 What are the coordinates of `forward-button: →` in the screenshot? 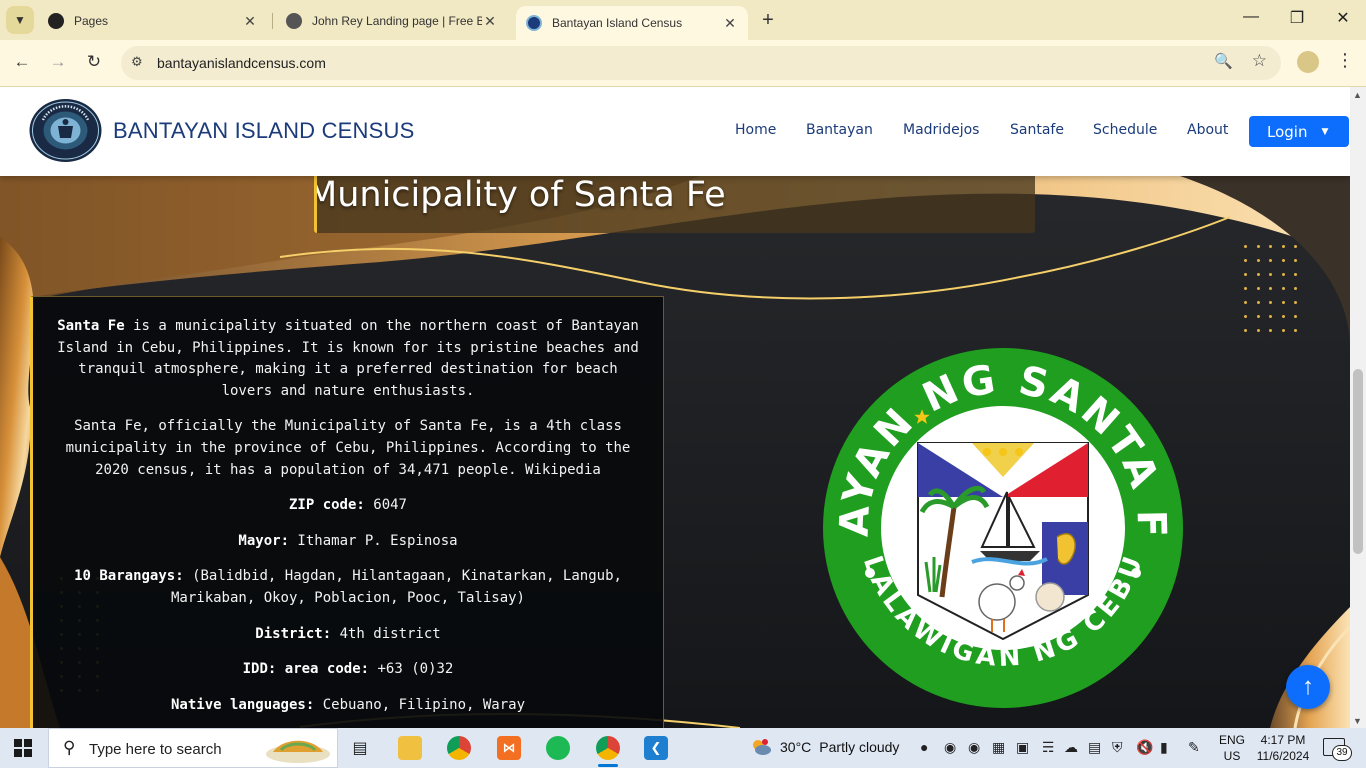 It's located at (58, 62).